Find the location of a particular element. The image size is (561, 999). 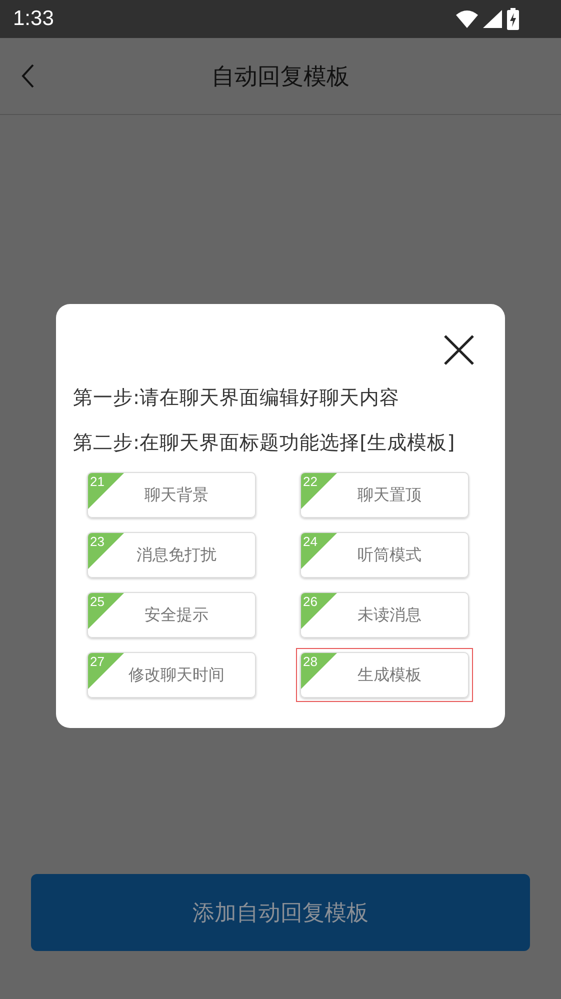

option-label: 聊天背景 is located at coordinates (176, 495).